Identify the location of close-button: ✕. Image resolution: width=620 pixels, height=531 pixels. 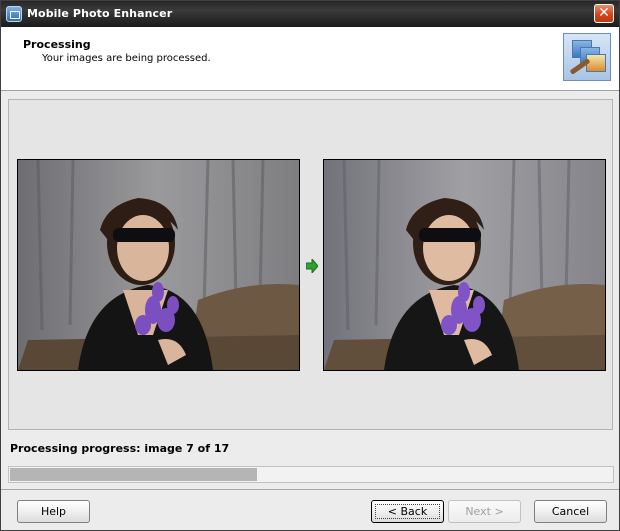
(604, 13).